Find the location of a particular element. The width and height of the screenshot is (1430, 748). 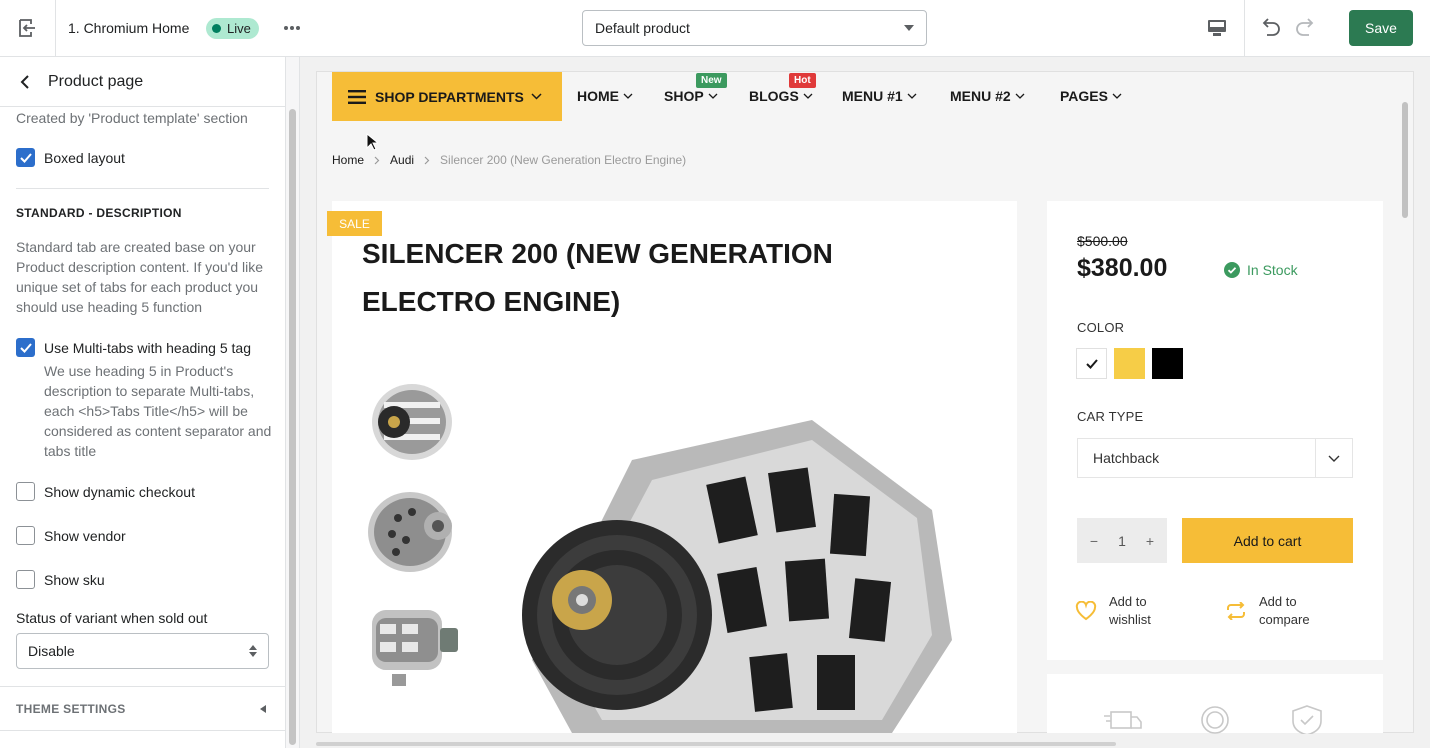

badge-icon is located at coordinates (1215, 719).